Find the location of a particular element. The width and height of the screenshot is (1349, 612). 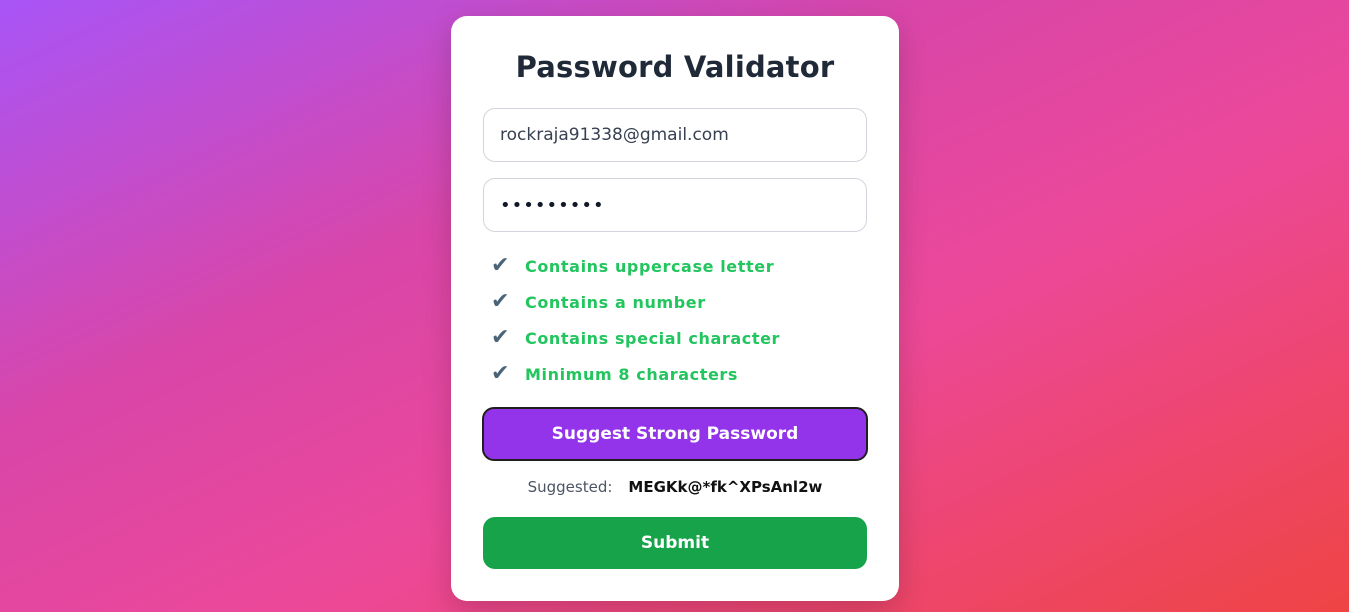

rule-uppercase: ✔ Contains uppercase letter is located at coordinates (681, 266).